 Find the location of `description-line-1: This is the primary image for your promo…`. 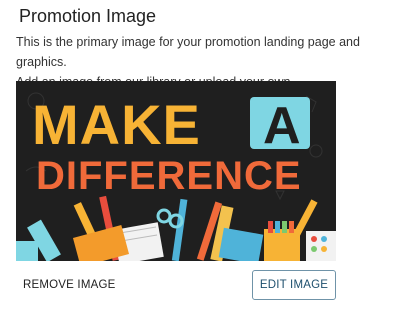

description-line-1: This is the primary image for your promo… is located at coordinates (188, 52).